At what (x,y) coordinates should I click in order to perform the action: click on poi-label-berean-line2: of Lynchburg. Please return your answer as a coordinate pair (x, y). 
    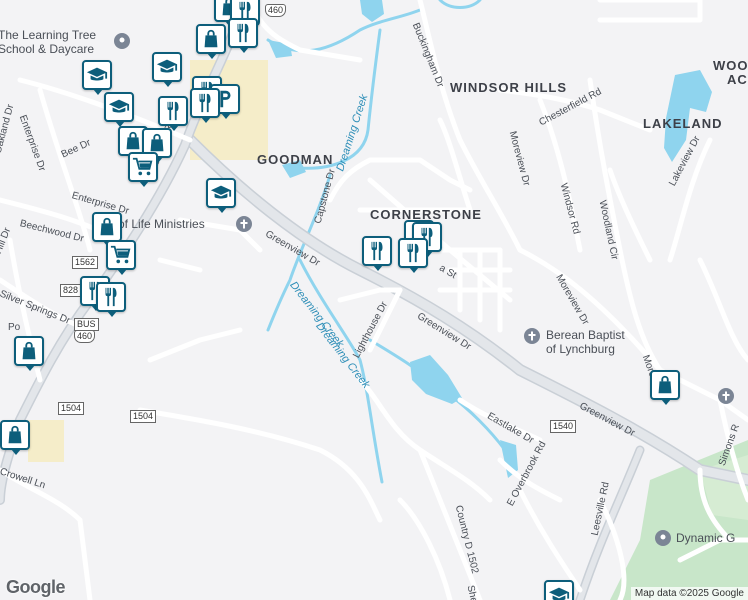
    Looking at the image, I should click on (580, 349).